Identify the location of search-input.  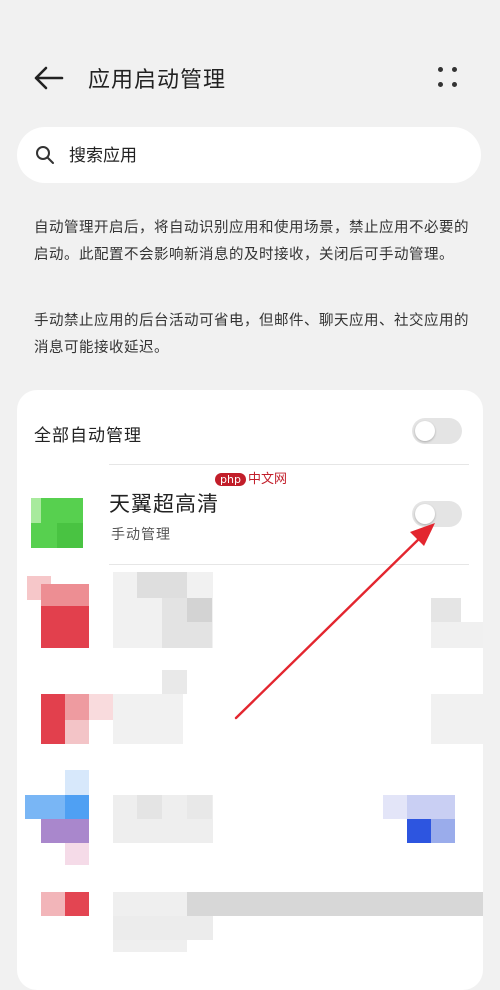
(264, 156).